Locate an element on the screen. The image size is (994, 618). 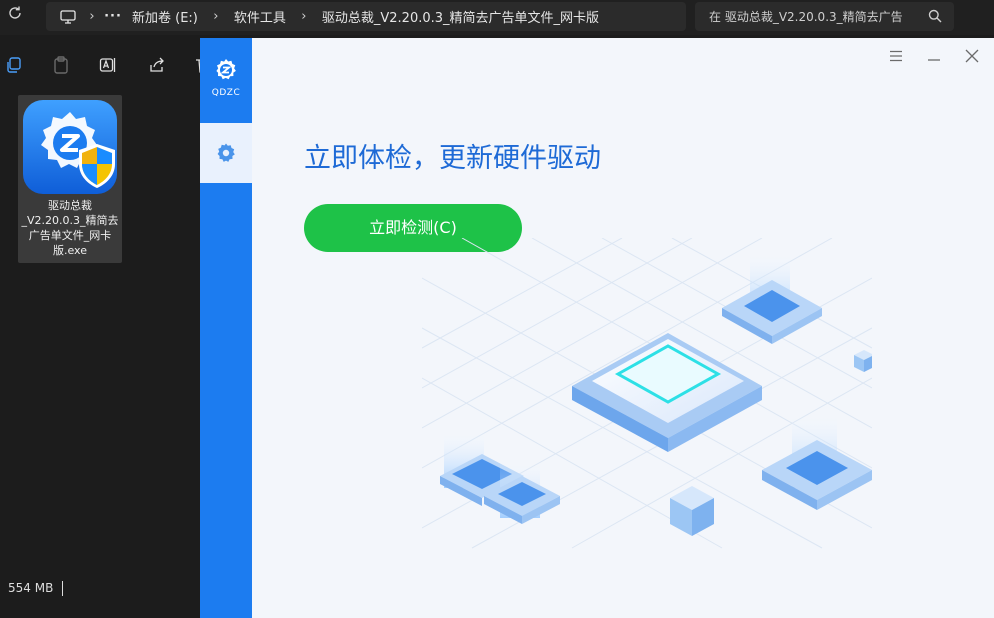
logo-text: QDZC is located at coordinates (226, 93).